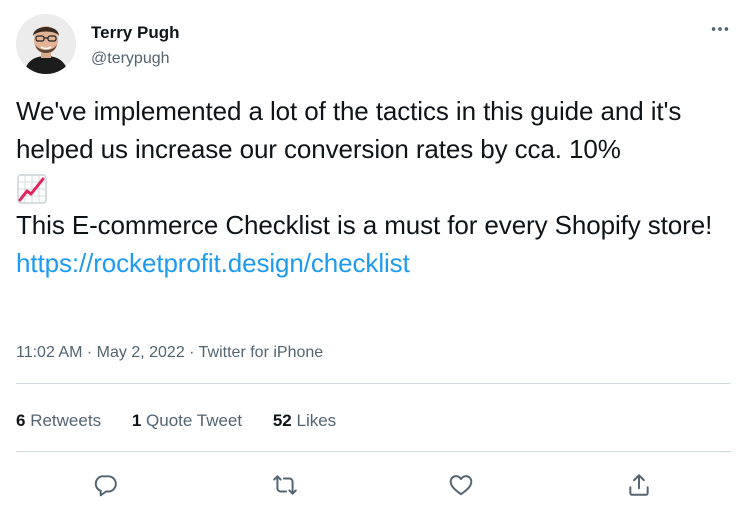 The height and width of the screenshot is (530, 745). What do you see at coordinates (720, 29) in the screenshot?
I see `more-icon` at bounding box center [720, 29].